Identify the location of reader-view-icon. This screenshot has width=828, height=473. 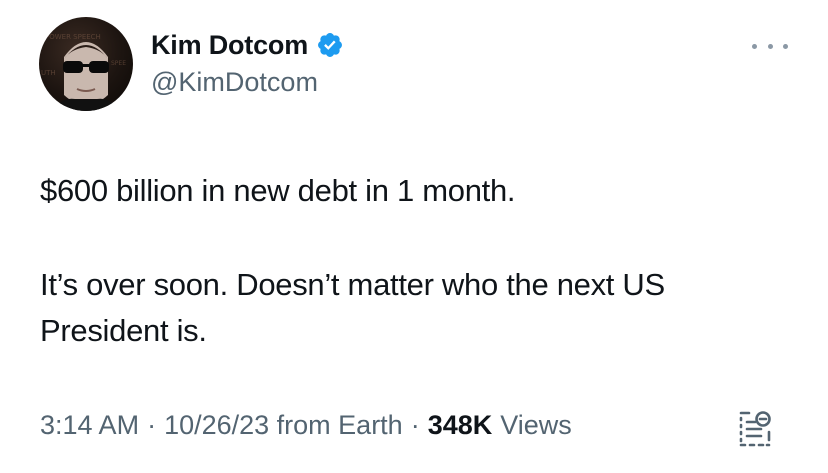
(755, 429).